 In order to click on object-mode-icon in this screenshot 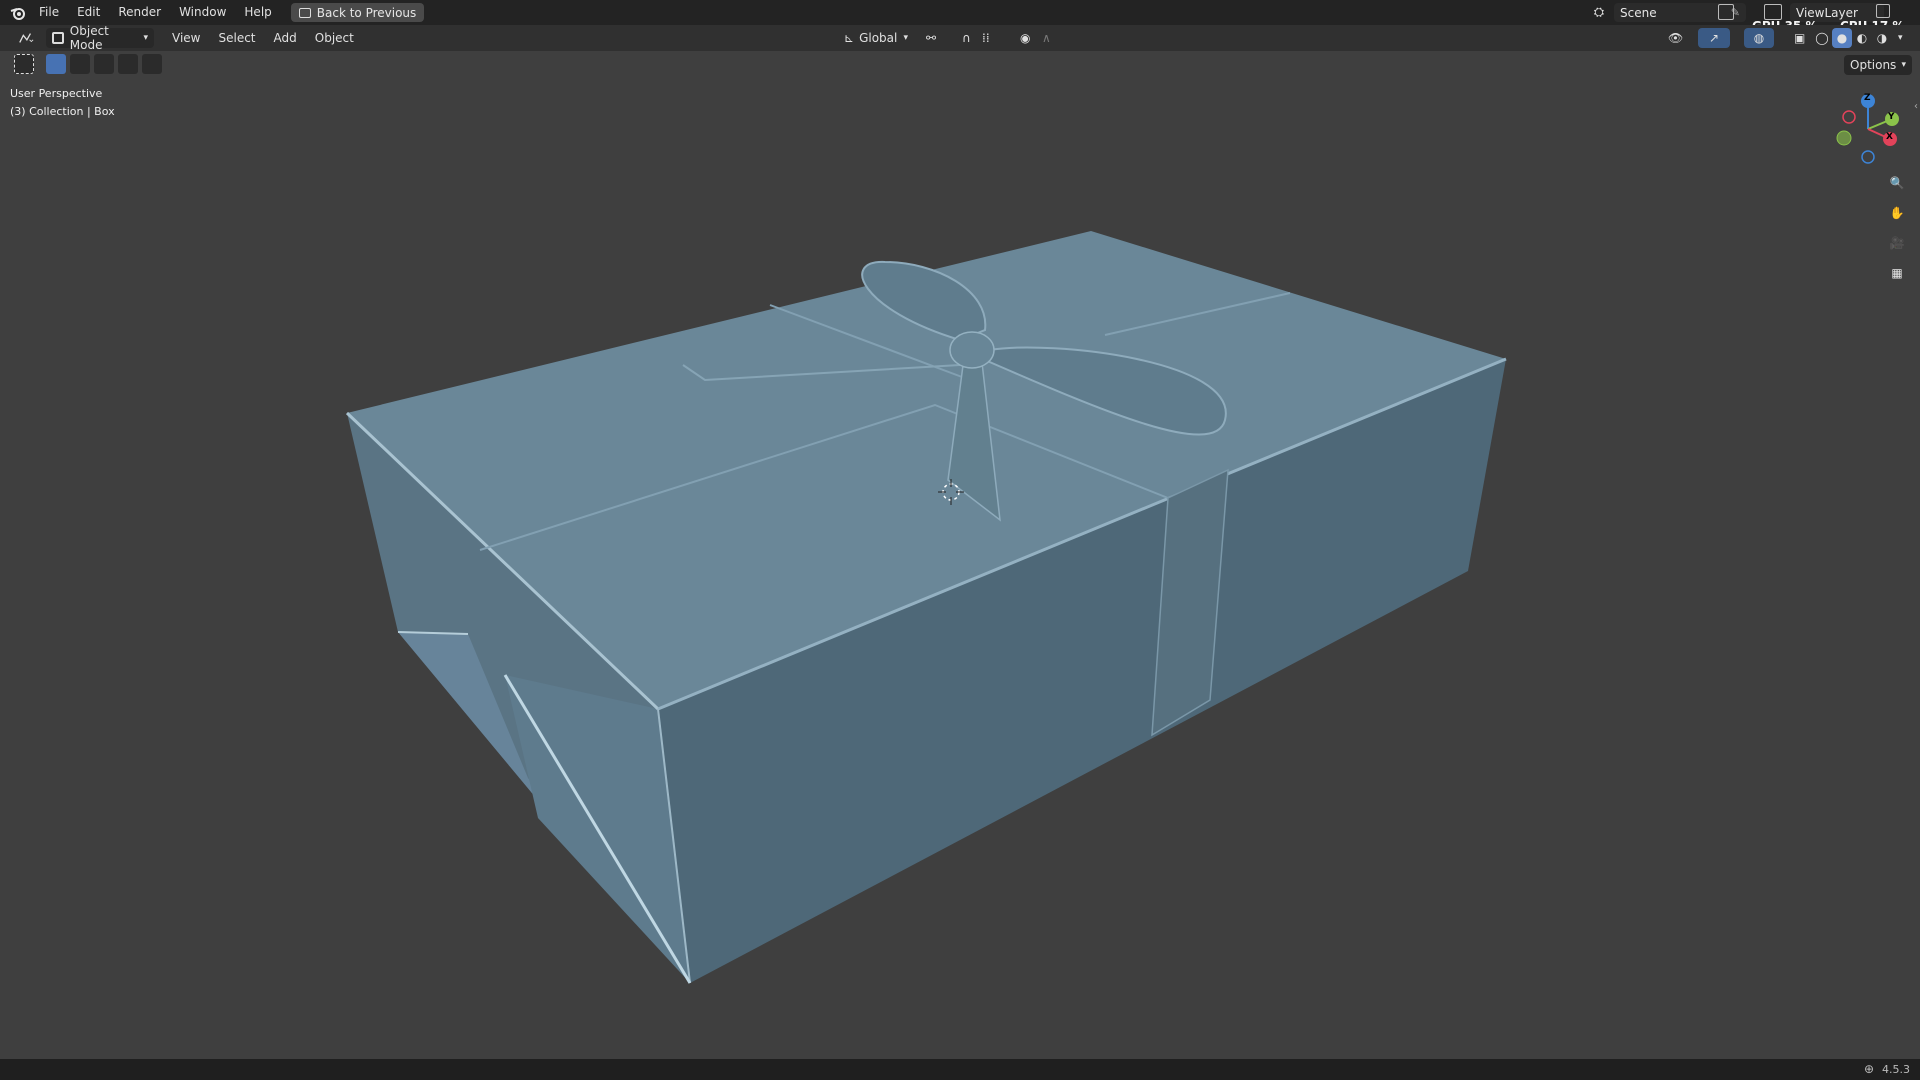, I will do `click(58, 38)`.